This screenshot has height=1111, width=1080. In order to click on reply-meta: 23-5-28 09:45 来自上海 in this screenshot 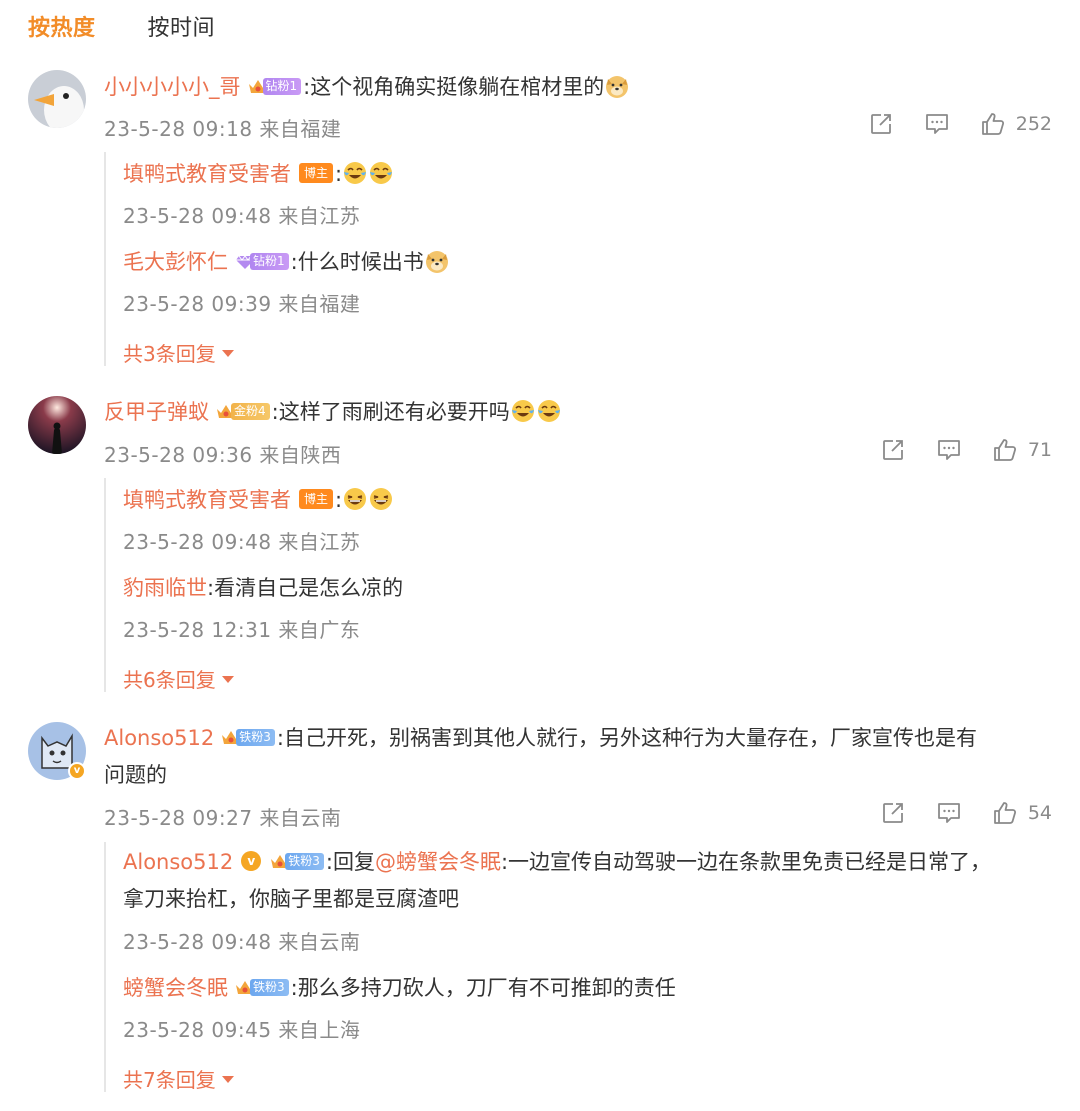, I will do `click(242, 1030)`.